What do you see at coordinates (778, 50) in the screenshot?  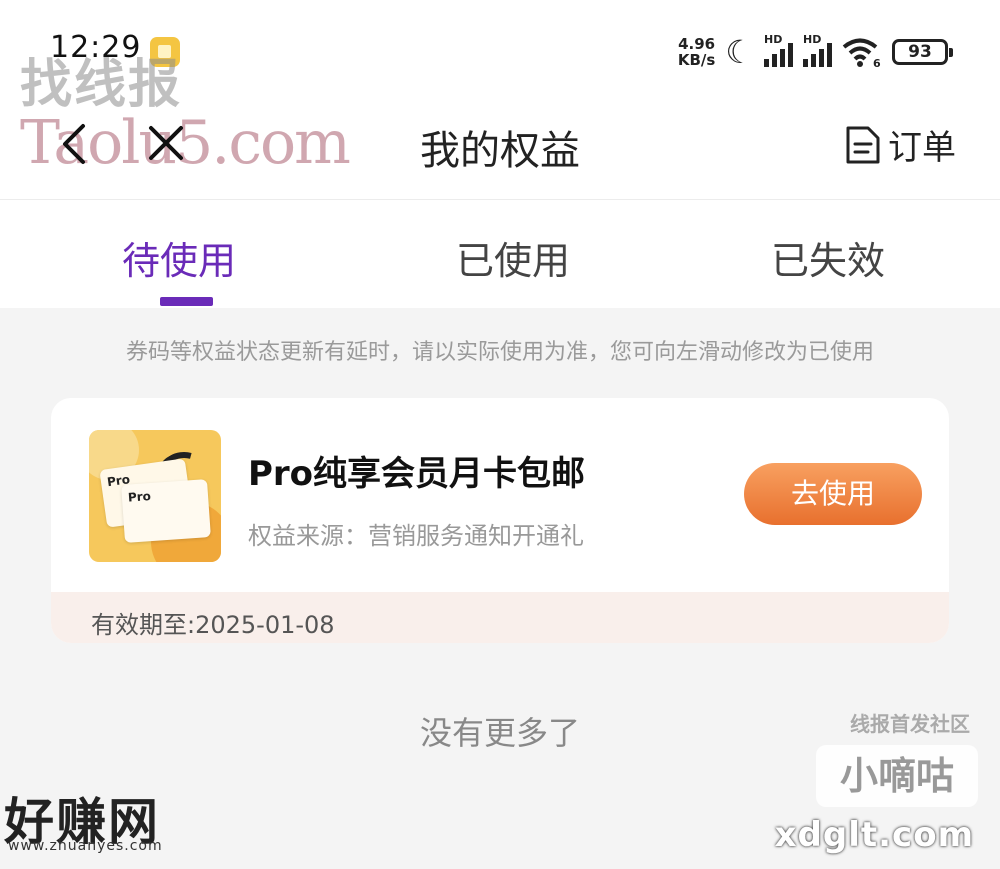 I see `signal-icon: HD` at bounding box center [778, 50].